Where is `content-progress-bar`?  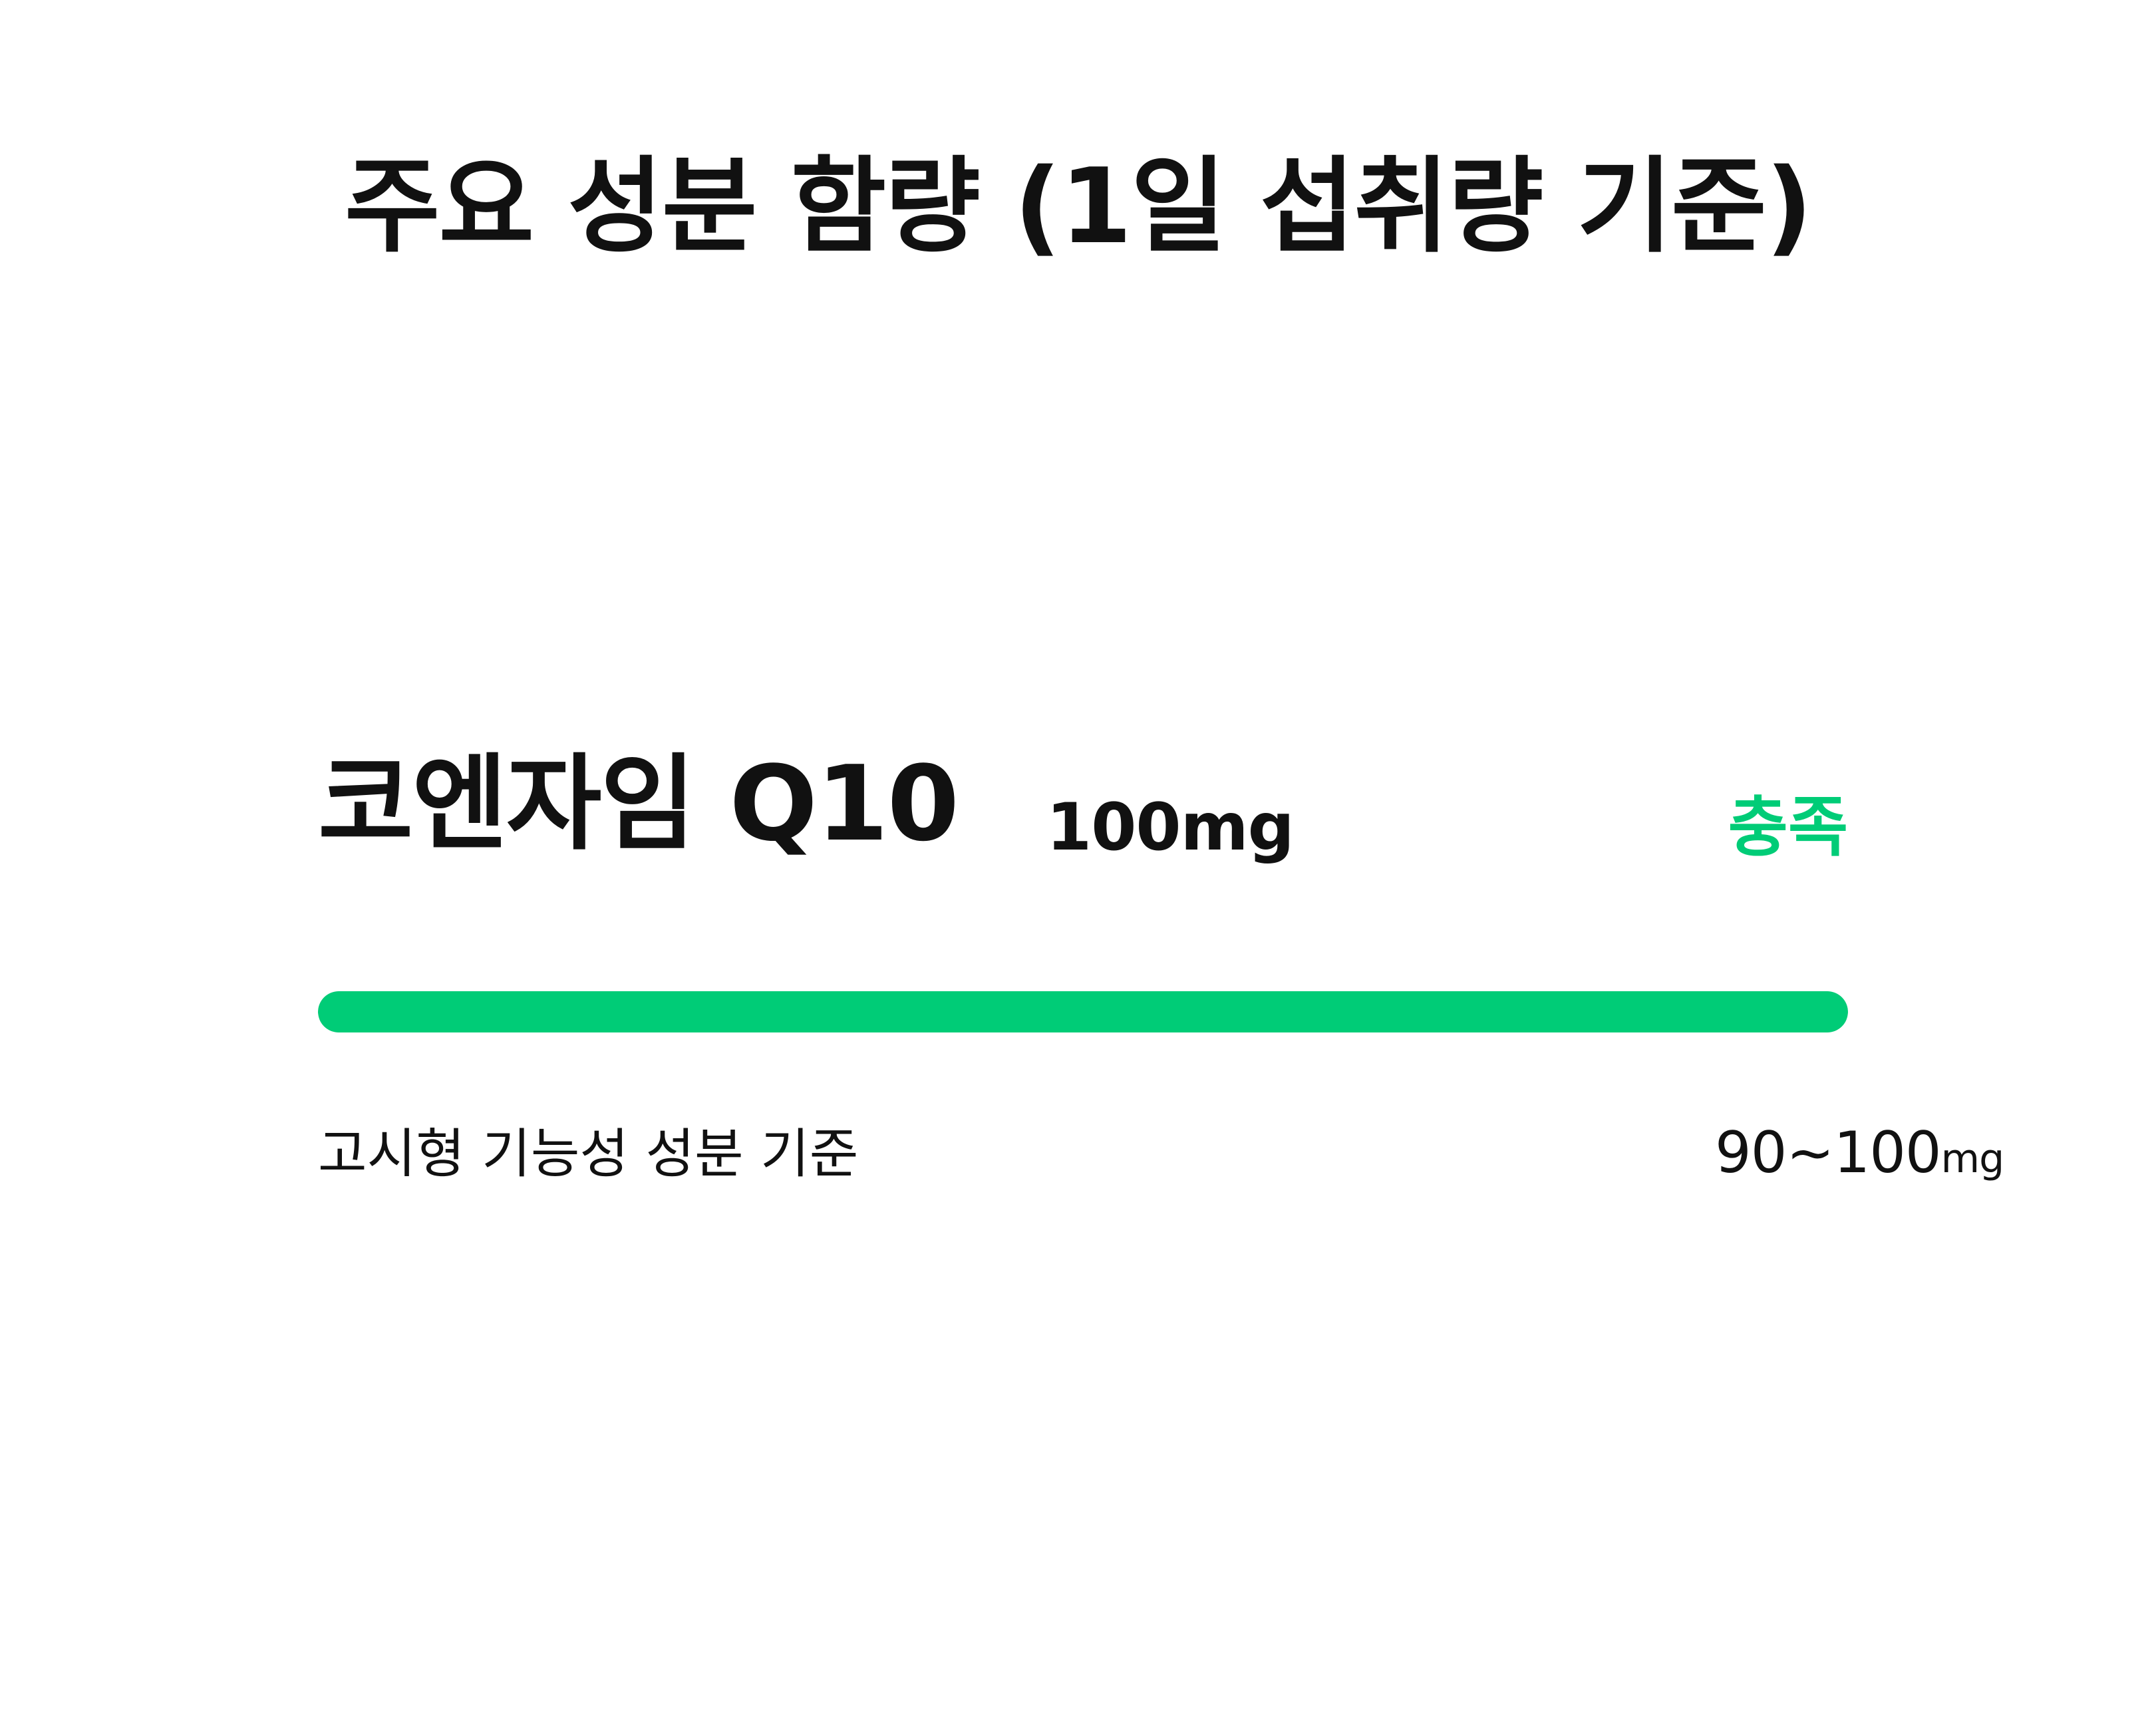 content-progress-bar is located at coordinates (1083, 1012).